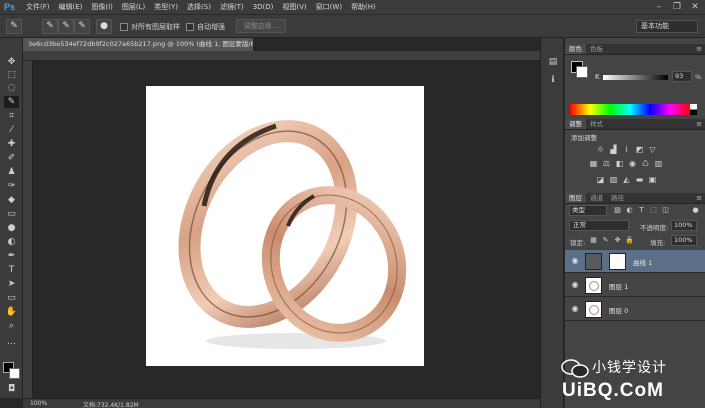 The width and height of the screenshot is (705, 408). Describe the element at coordinates (11, 214) in the screenshot. I see `gradient-tool-icon: ▭` at that location.